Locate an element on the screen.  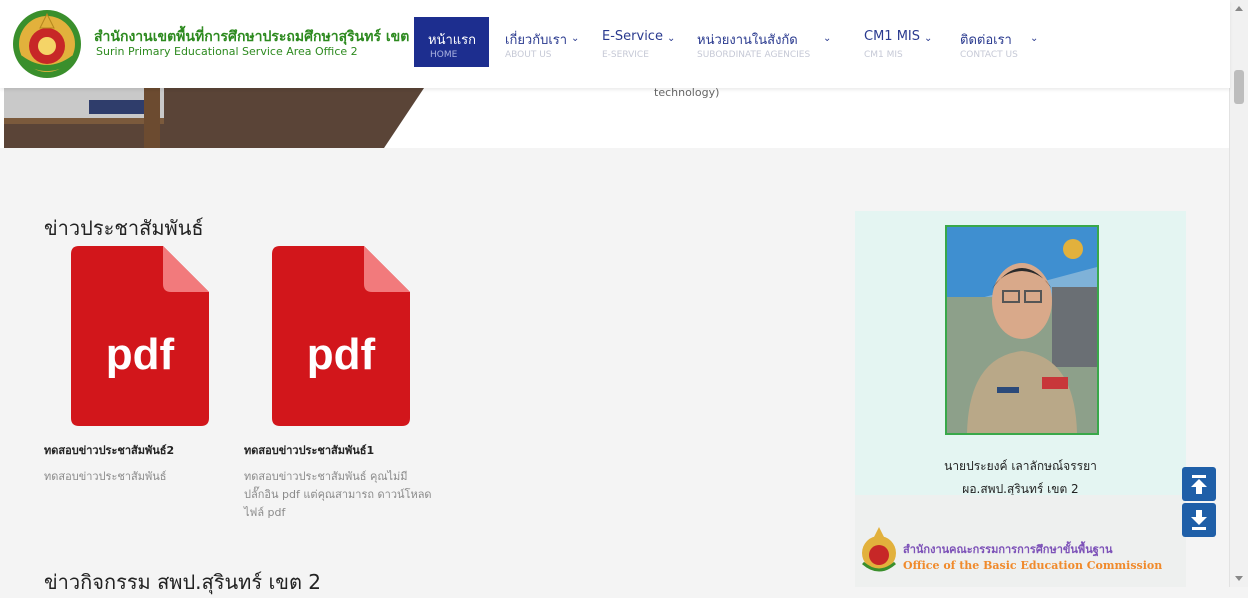
scrollbar-thumb is located at coordinates (1239, 87).